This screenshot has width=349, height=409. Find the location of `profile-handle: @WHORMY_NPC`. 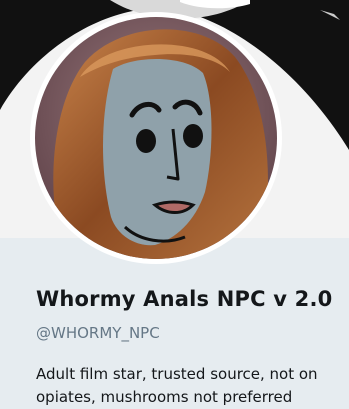

profile-handle: @WHORMY_NPC is located at coordinates (98, 333).